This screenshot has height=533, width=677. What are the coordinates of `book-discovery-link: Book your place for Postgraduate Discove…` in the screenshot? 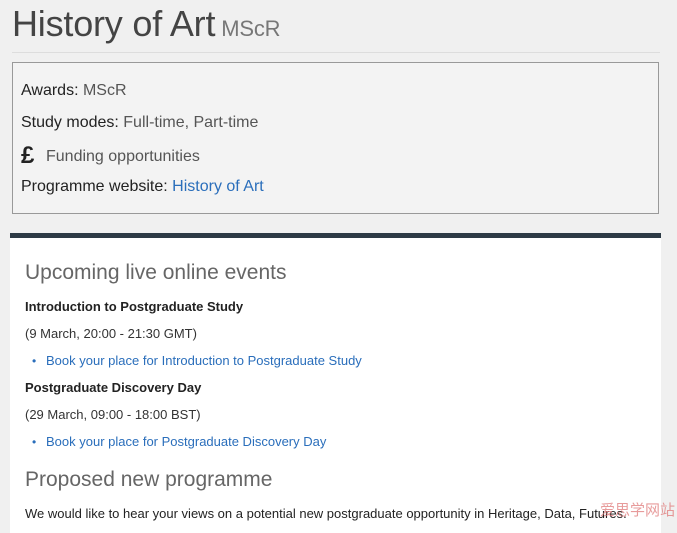 It's located at (186, 441).